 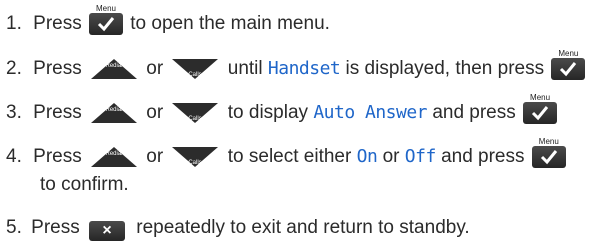 I want to click on lcd-text: Off, so click(x=420, y=156).